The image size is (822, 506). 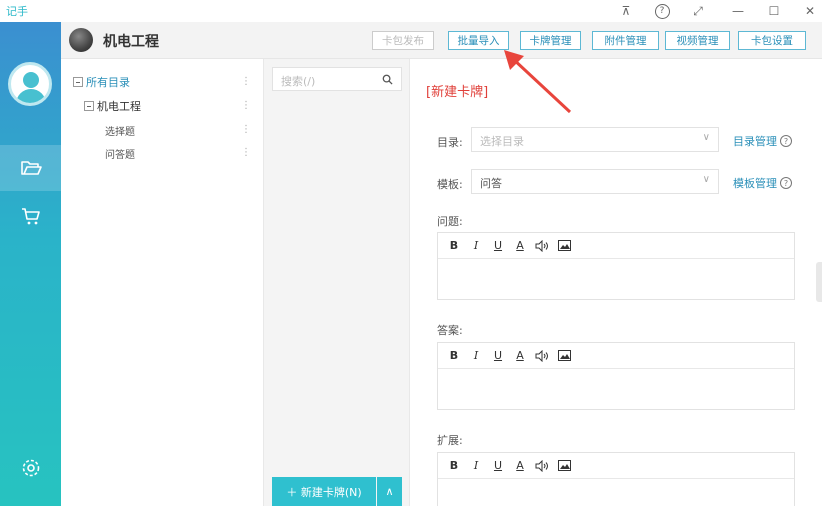 What do you see at coordinates (30, 216) in the screenshot?
I see `cart-icon` at bounding box center [30, 216].